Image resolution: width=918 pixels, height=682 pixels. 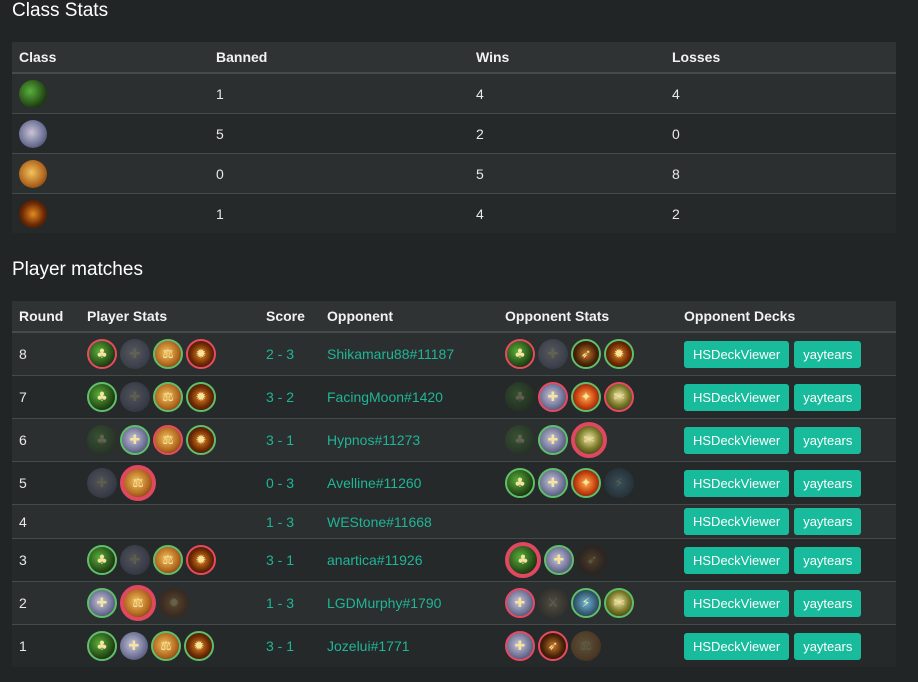 I want to click on opponent-stats-icons: ✚ ➶ ⚖, so click(x=587, y=646).